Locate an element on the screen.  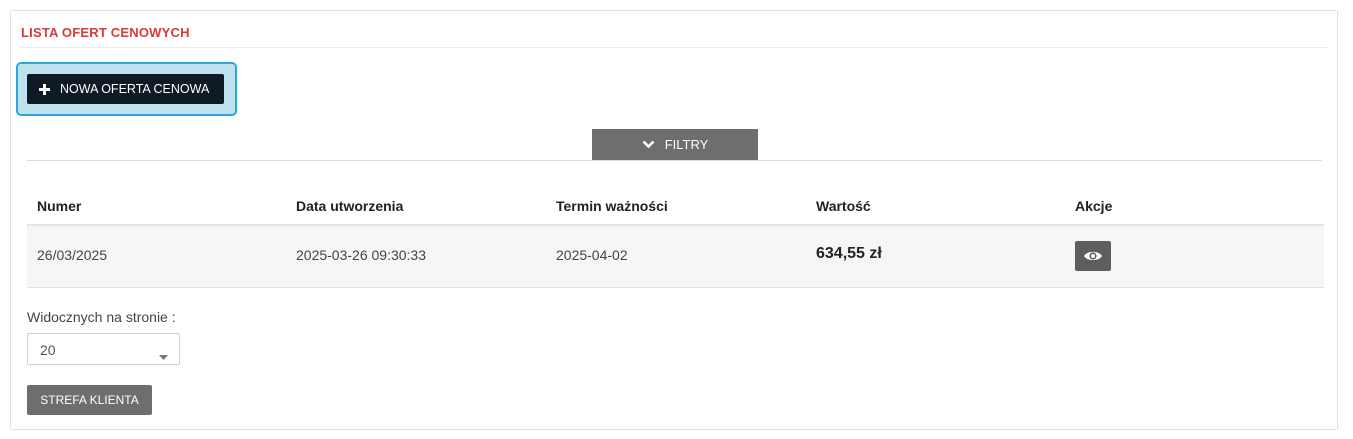
column-header-number: Numer is located at coordinates (59, 206).